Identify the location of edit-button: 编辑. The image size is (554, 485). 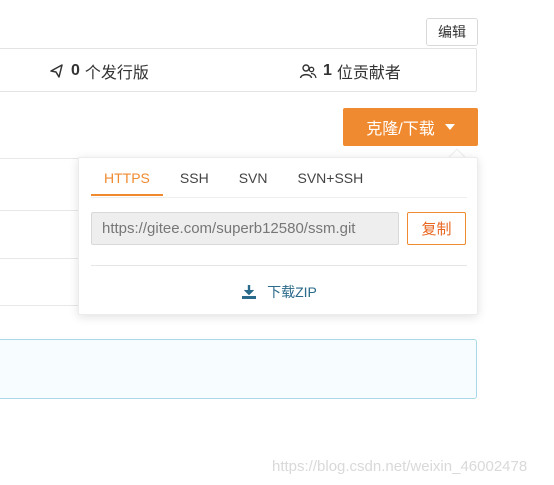
(452, 32).